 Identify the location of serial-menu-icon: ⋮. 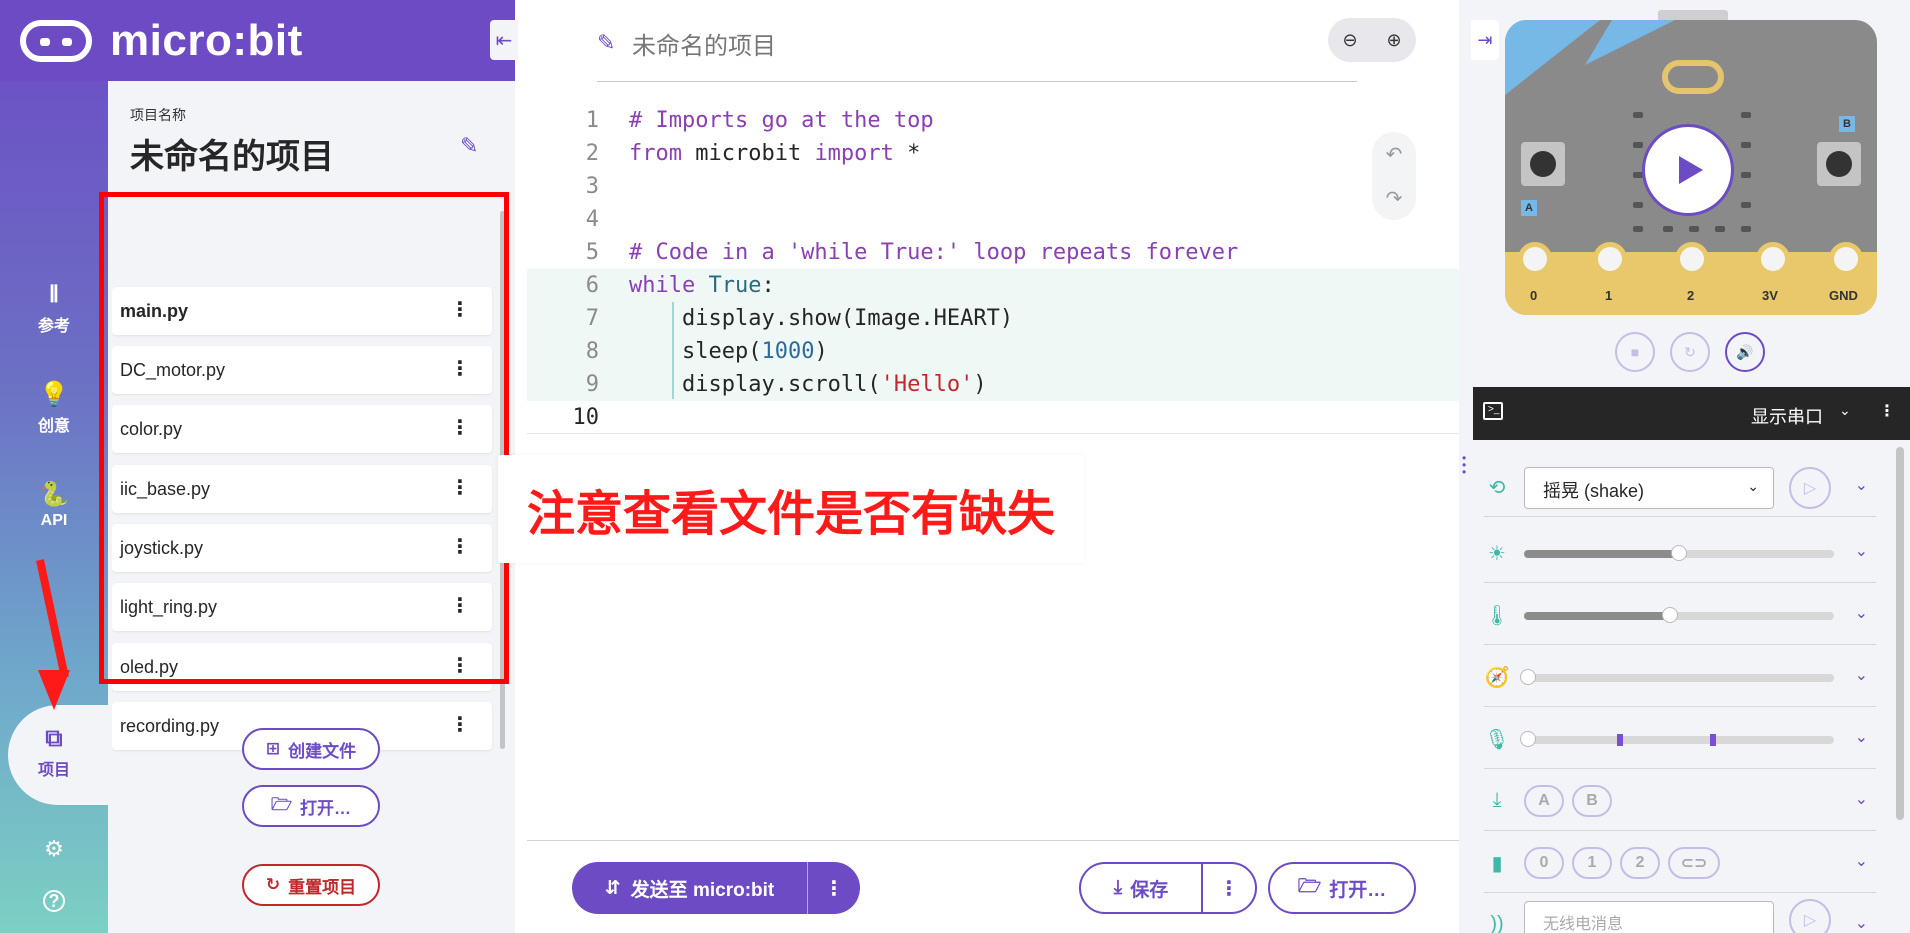
(1887, 411).